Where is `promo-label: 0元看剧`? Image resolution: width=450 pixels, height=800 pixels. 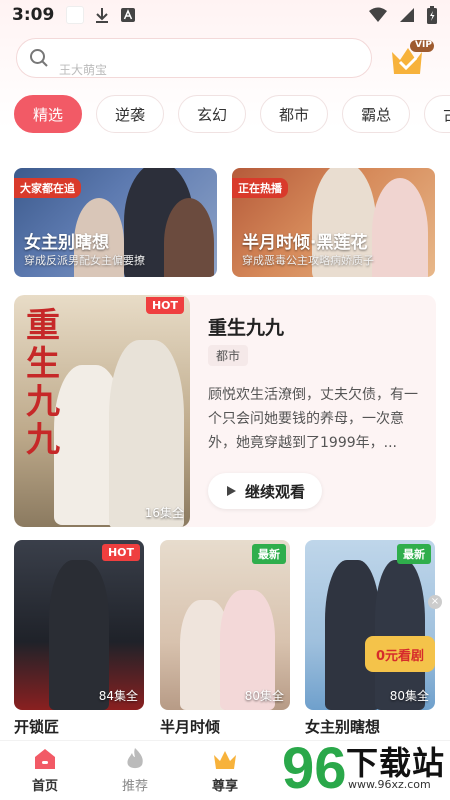 promo-label: 0元看剧 is located at coordinates (400, 656).